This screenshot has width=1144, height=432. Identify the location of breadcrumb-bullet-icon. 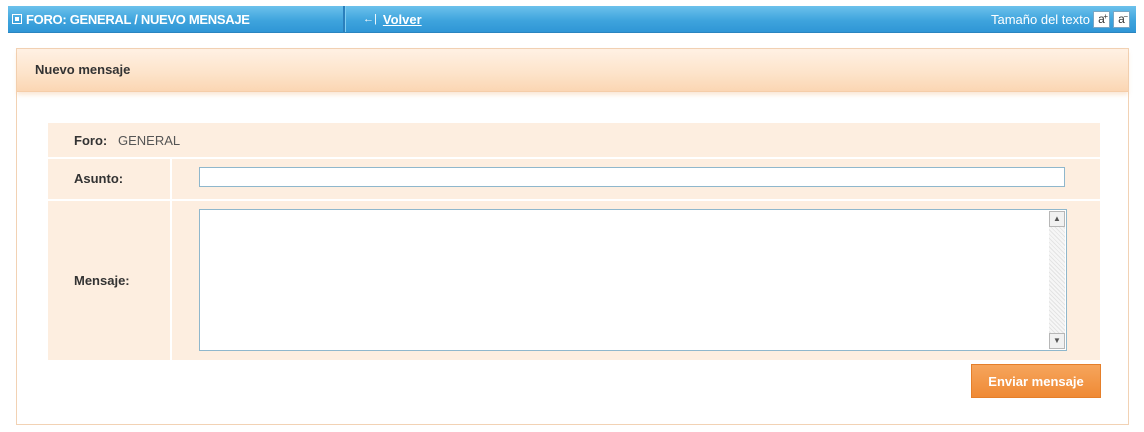
(17, 19).